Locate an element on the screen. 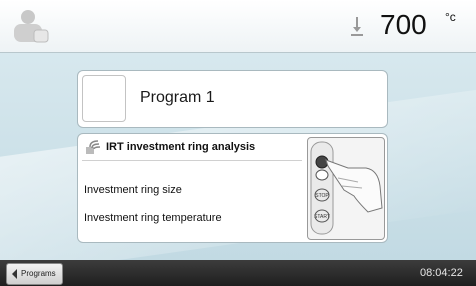 The image size is (476, 286). back-to-programs-button: Programs is located at coordinates (34, 274).